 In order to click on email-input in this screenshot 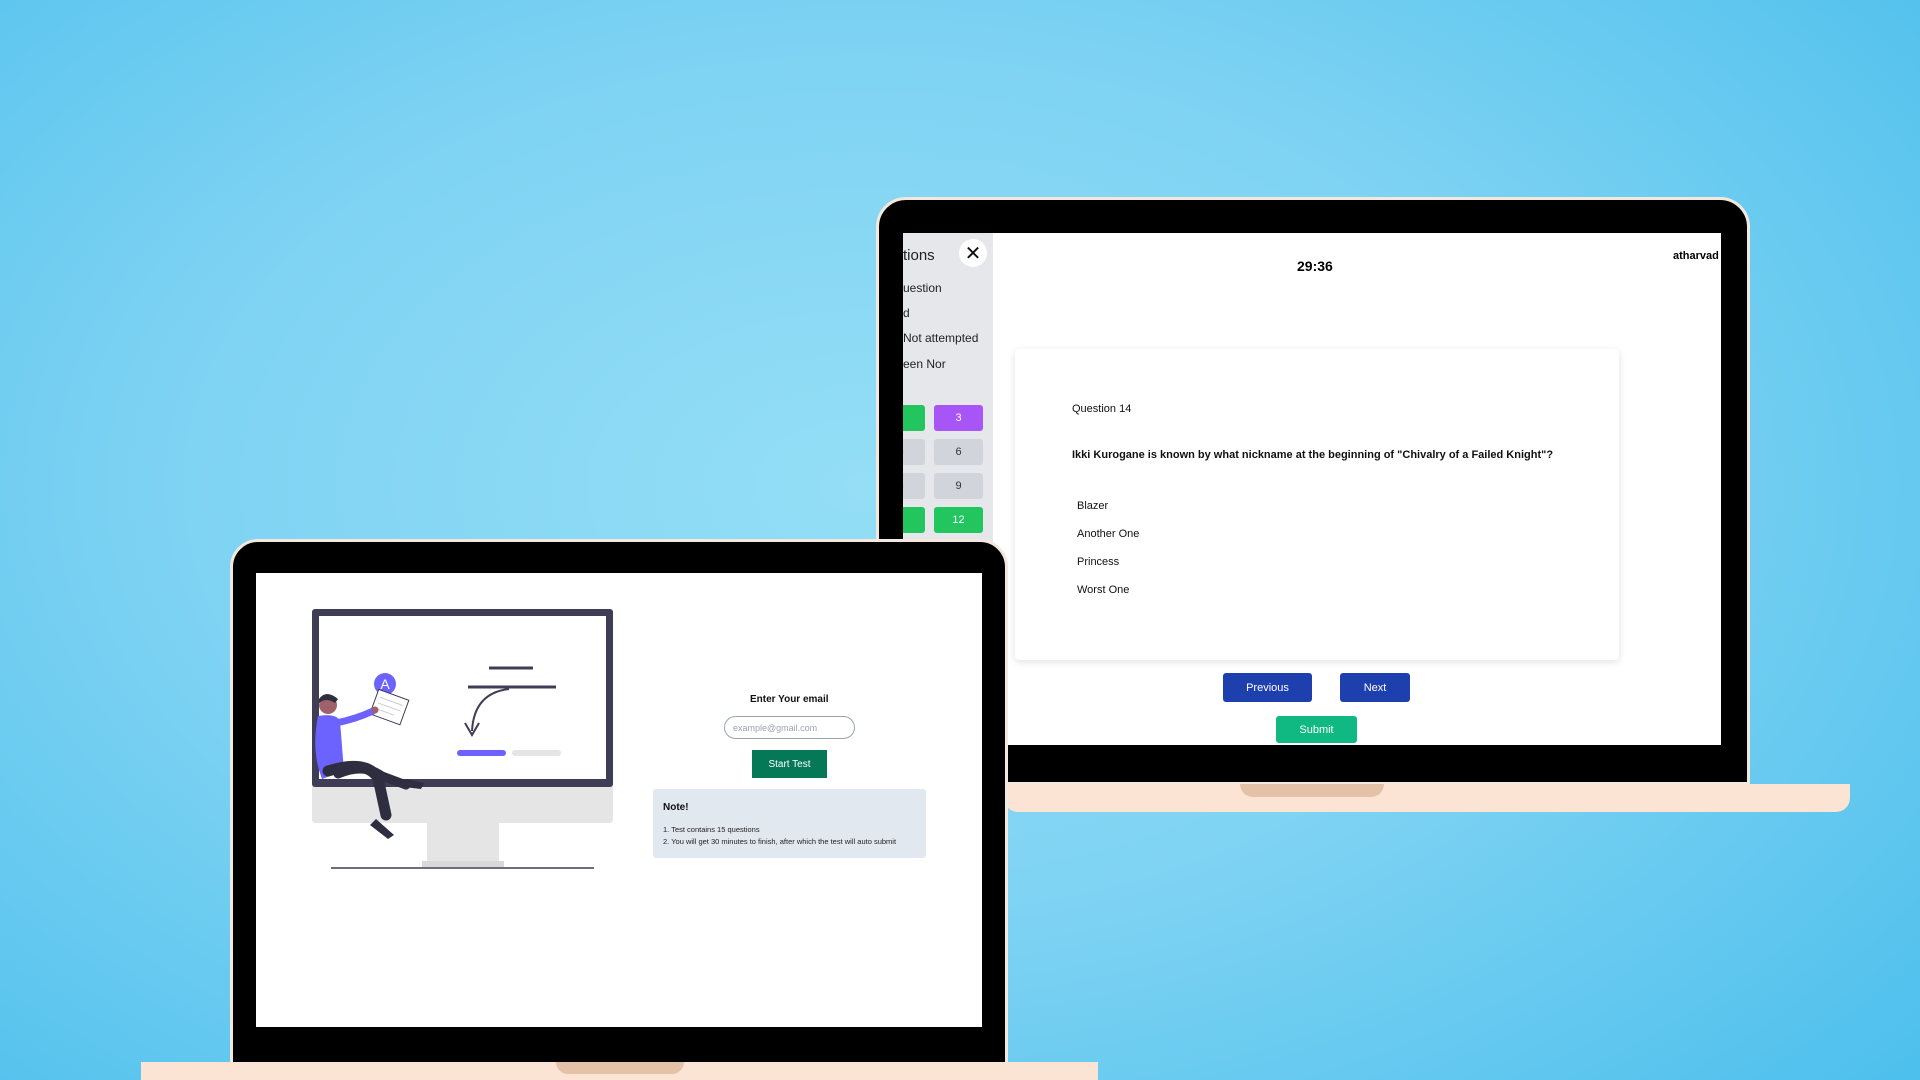, I will do `click(789, 727)`.